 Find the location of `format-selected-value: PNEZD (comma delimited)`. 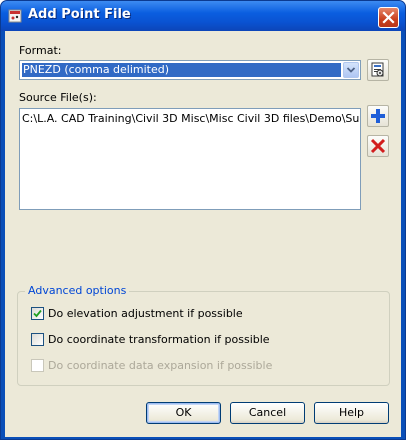

format-selected-value: PNEZD (comma delimited) is located at coordinates (181, 70).